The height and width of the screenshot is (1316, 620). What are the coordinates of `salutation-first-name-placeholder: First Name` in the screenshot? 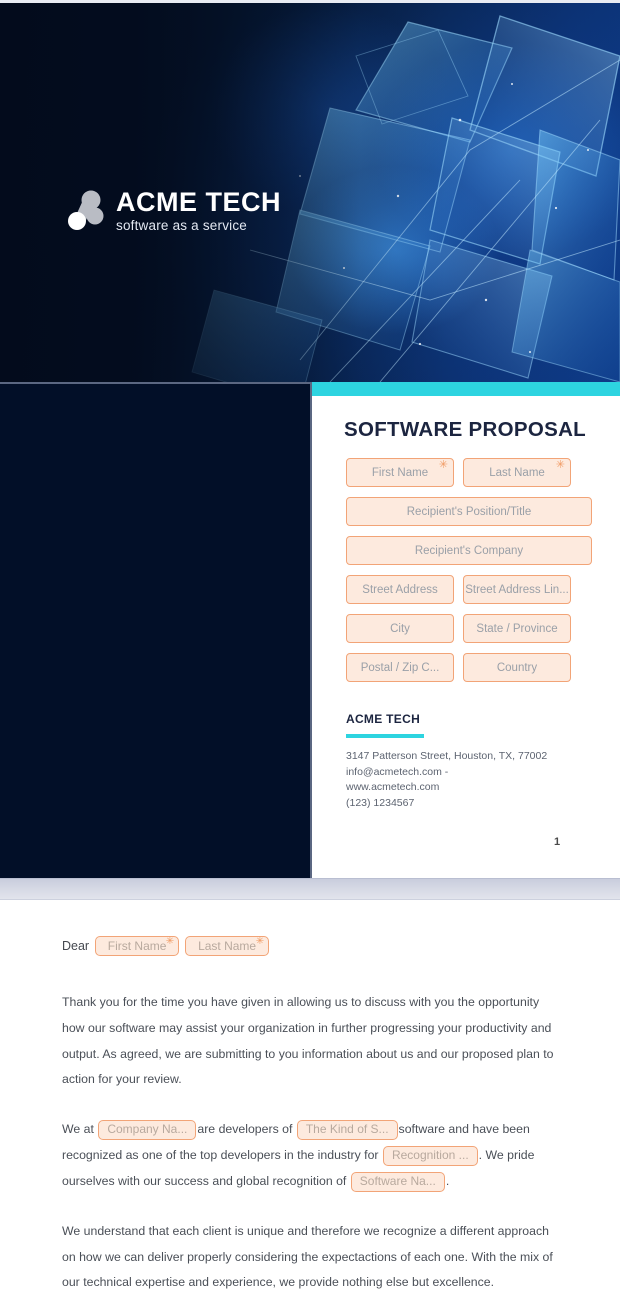 It's located at (137, 946).